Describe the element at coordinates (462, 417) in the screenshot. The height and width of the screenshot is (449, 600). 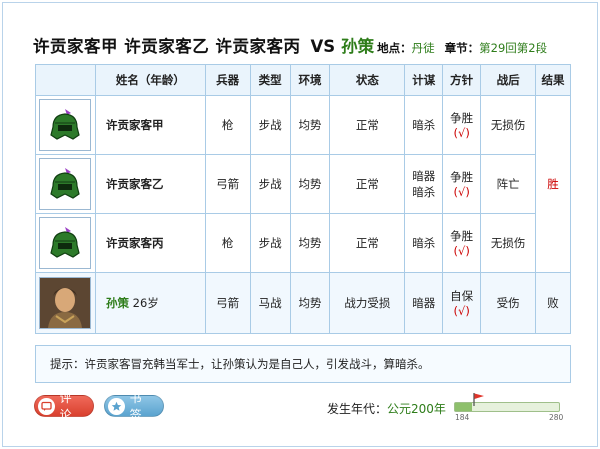
I see `era-range-min: 184` at that location.